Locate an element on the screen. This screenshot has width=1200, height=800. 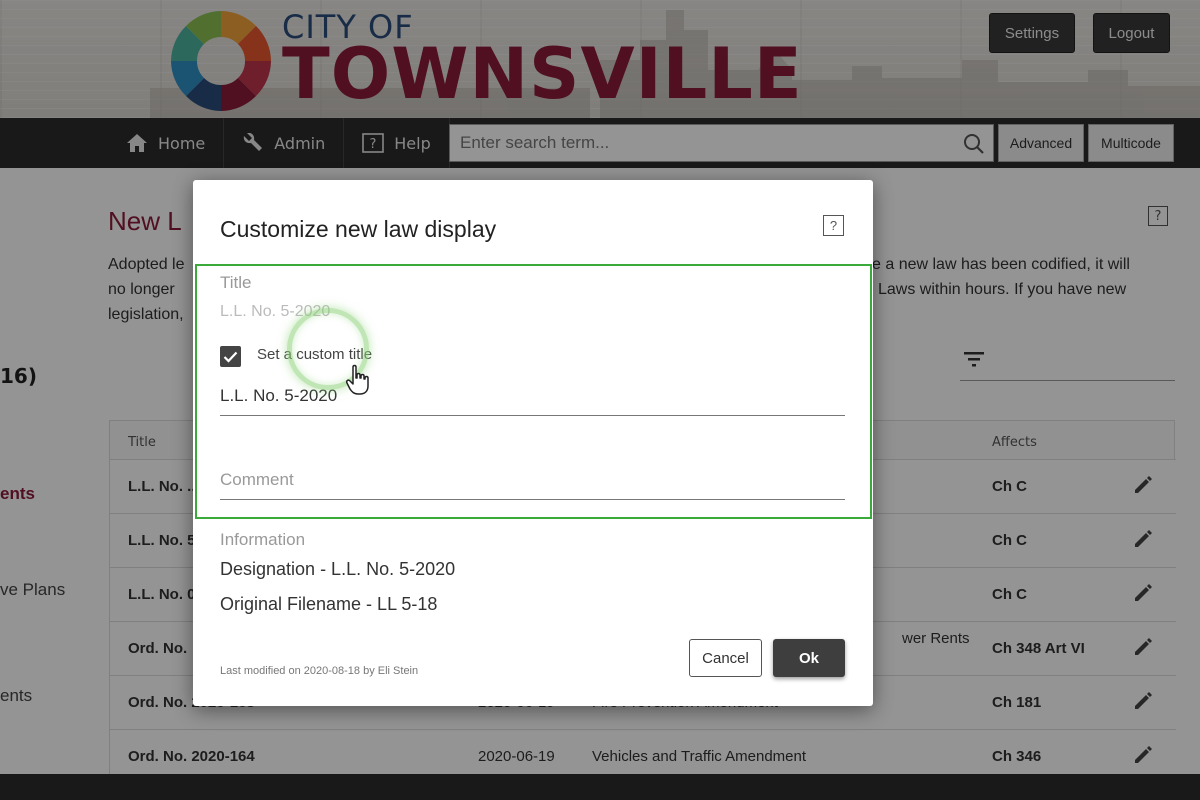
checkmark-icon is located at coordinates (230, 357).